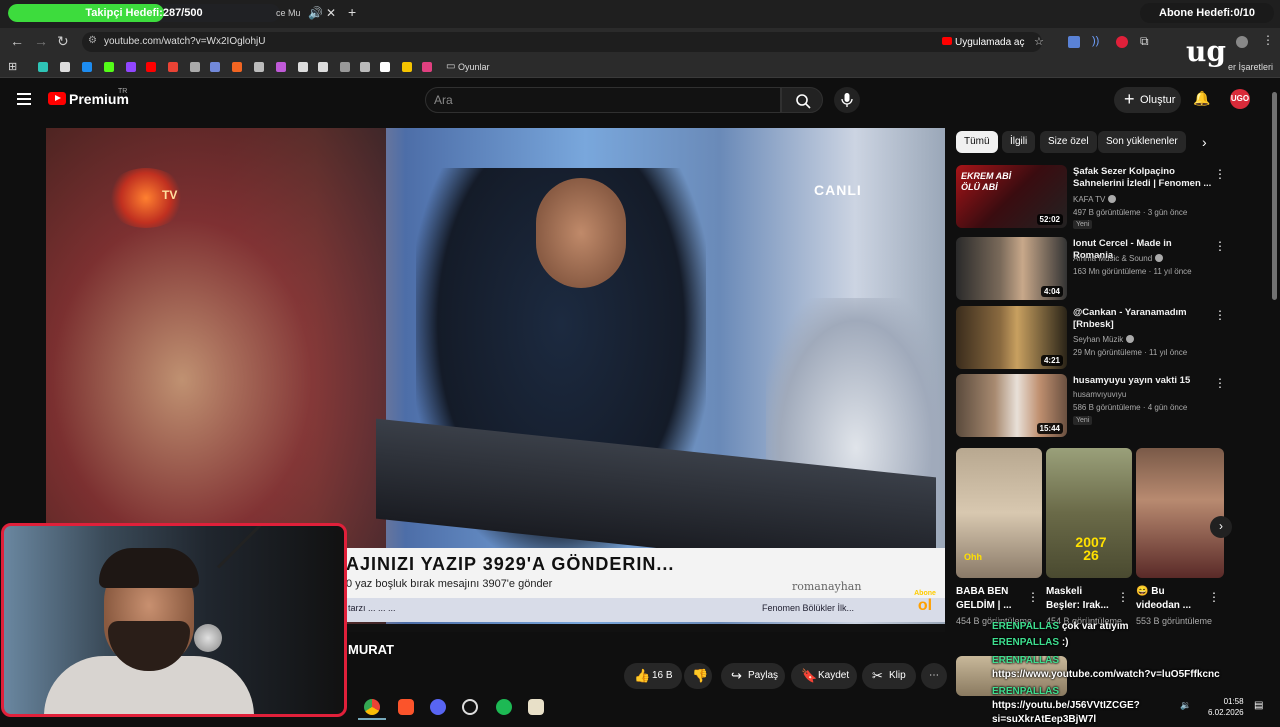  What do you see at coordinates (1143, 319) in the screenshot?
I see `recommendation-title: @Cankan - Yaranamadım [Rnbesk]` at bounding box center [1143, 319].